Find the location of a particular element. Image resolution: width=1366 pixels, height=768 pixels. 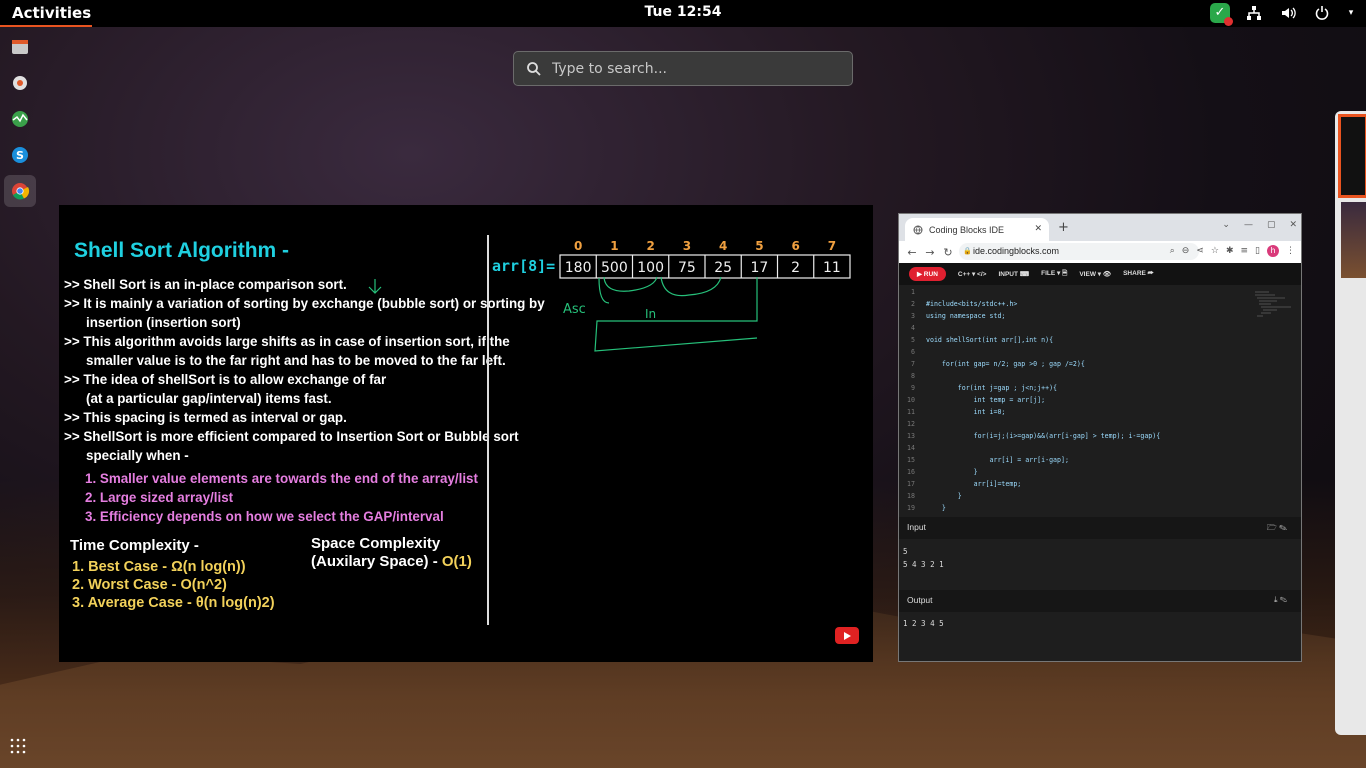

clock: Tue 12:54 is located at coordinates (683, 12).